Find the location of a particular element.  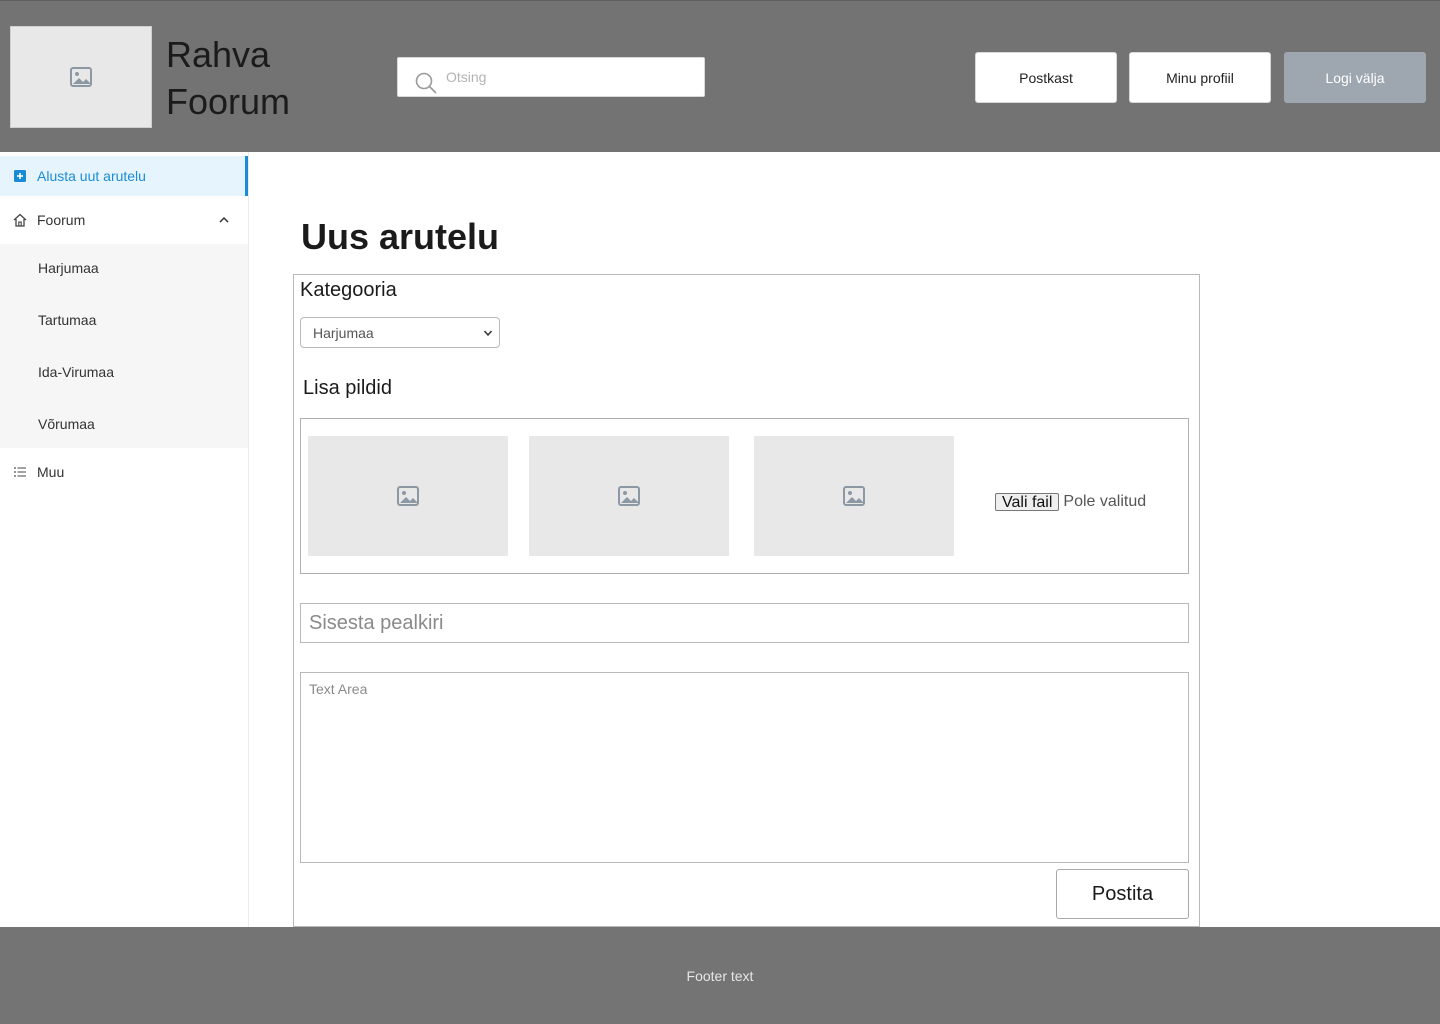

file-status-text: Pole valitud is located at coordinates (1105, 501).